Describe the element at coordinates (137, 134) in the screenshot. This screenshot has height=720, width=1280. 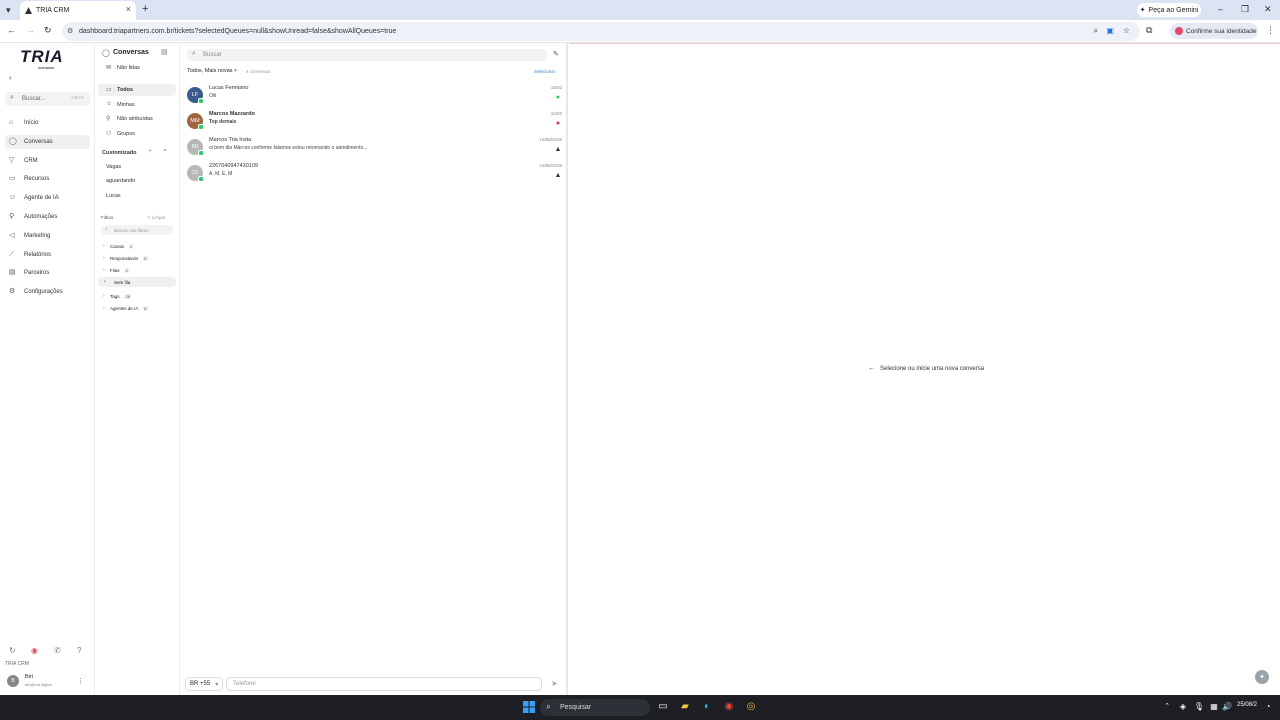
I see `folder-item: ⚇ Grupos` at that location.